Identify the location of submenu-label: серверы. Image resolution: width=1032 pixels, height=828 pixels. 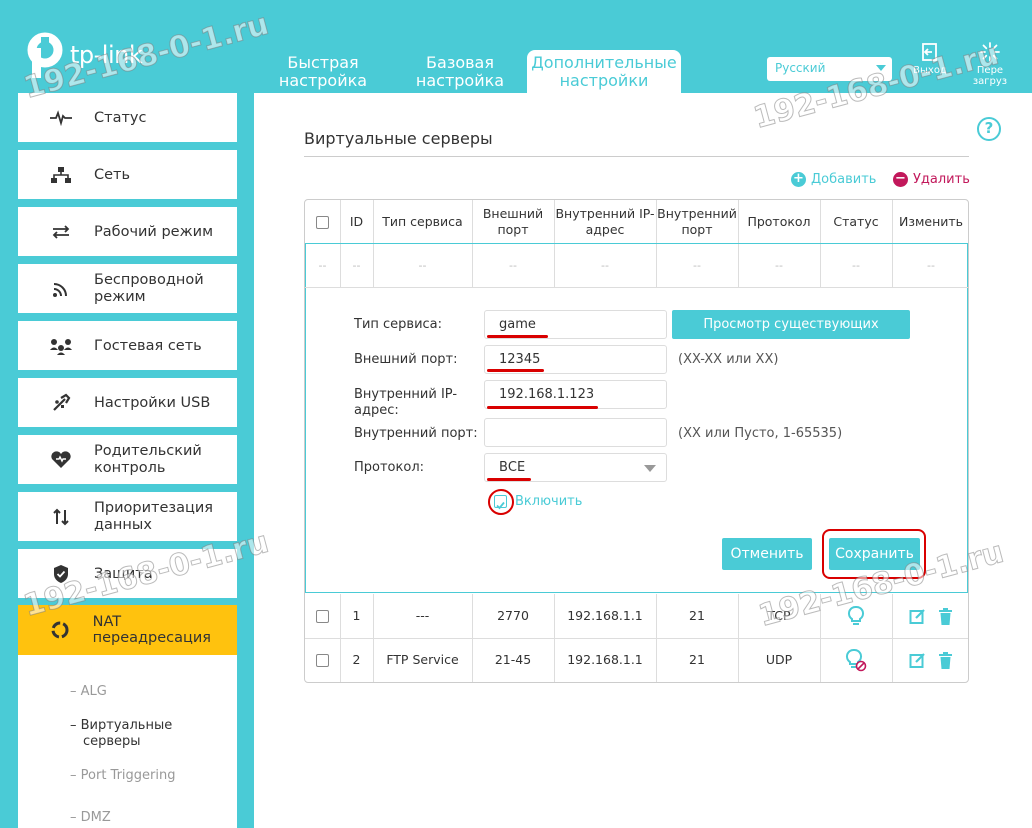
(112, 741).